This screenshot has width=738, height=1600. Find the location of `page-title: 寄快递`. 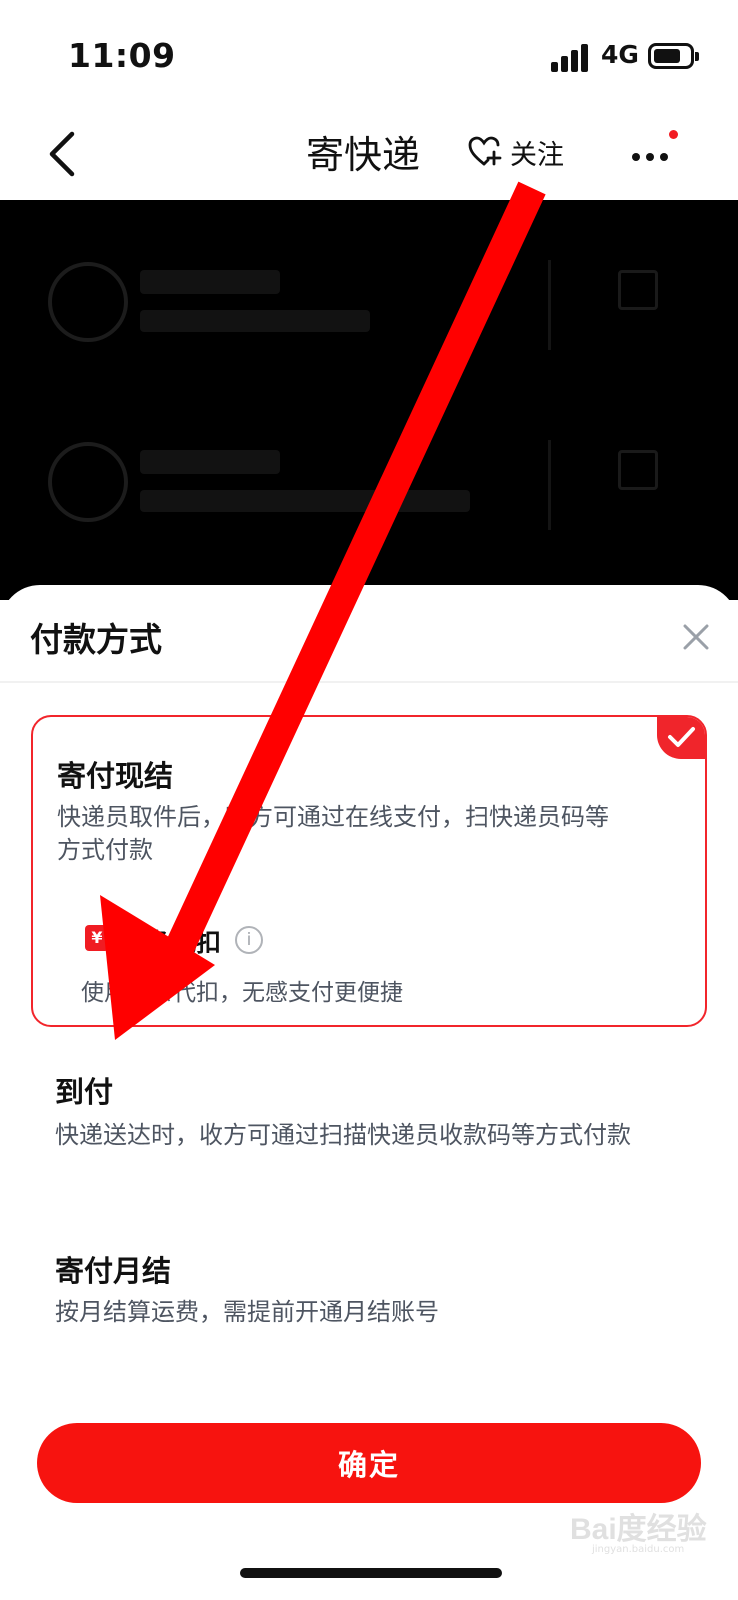

page-title: 寄快递 is located at coordinates (363, 155).